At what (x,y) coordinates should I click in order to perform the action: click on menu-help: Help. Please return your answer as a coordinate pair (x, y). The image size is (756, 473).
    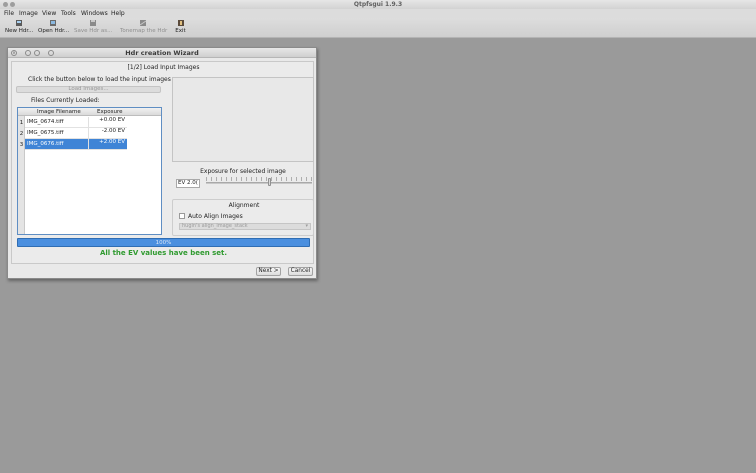
    Looking at the image, I should click on (118, 13).